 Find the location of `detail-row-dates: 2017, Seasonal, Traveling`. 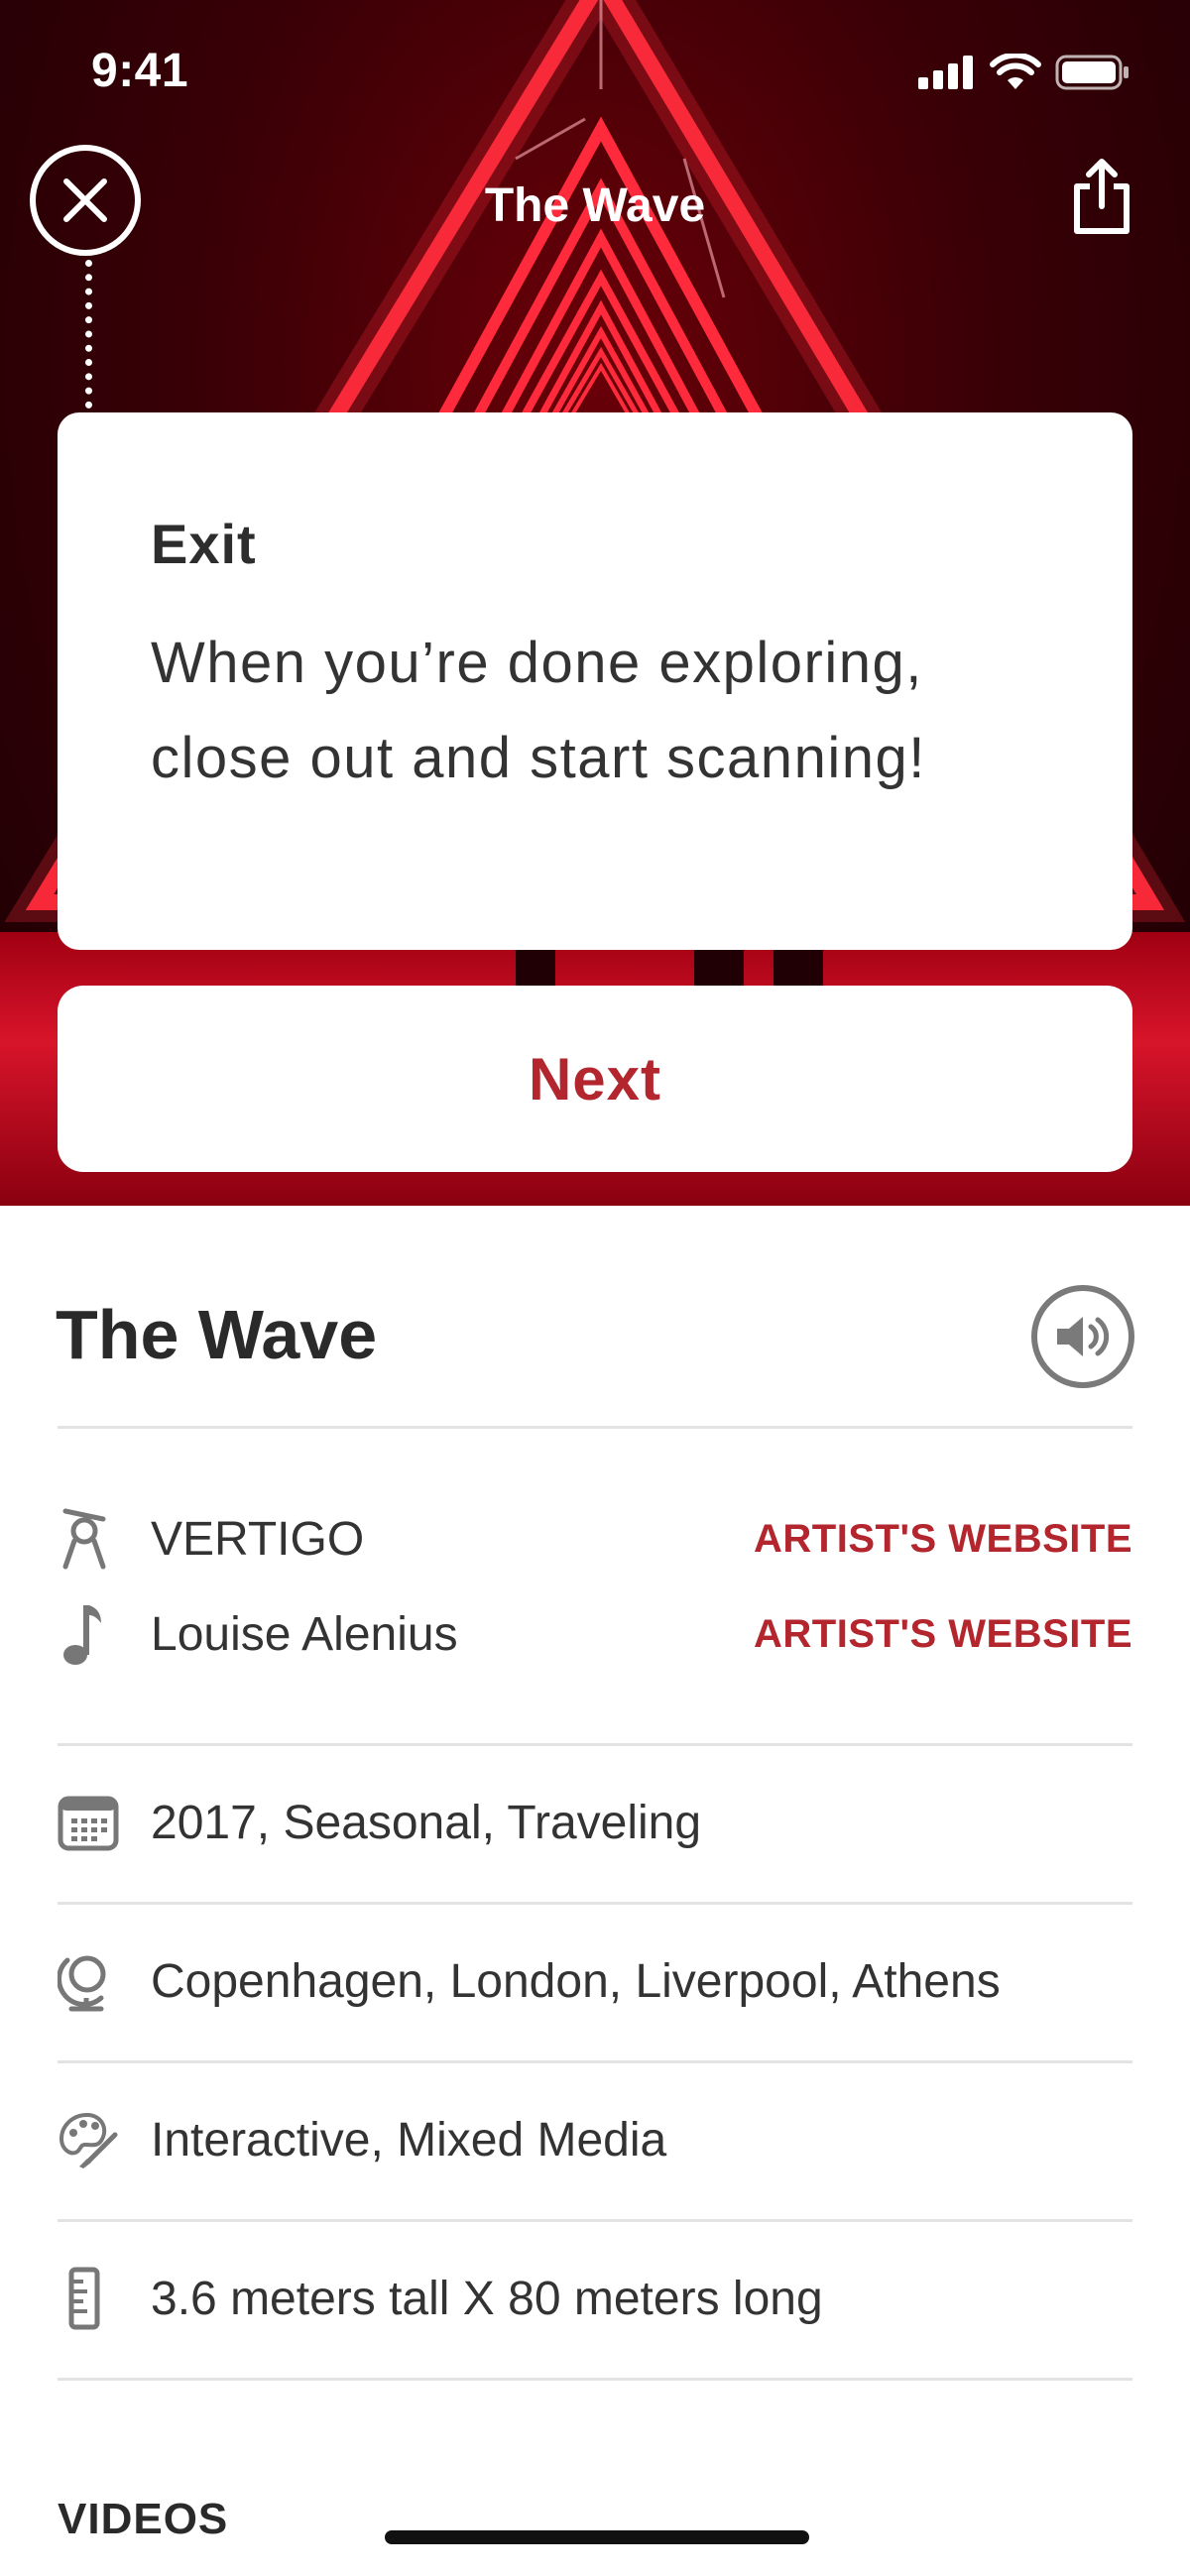

detail-row-dates: 2017, Seasonal, Traveling is located at coordinates (595, 1823).